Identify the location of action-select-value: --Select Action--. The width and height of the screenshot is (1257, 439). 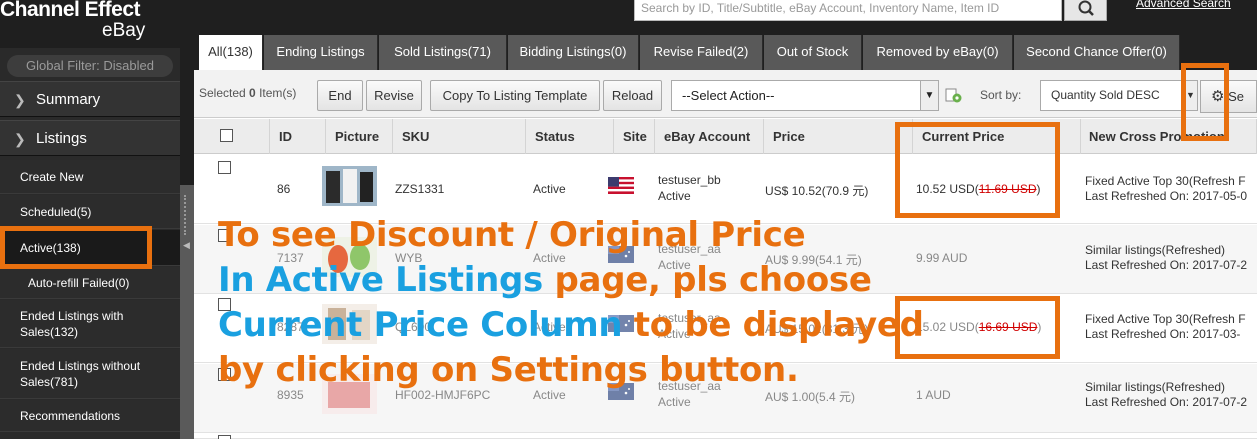
(728, 95).